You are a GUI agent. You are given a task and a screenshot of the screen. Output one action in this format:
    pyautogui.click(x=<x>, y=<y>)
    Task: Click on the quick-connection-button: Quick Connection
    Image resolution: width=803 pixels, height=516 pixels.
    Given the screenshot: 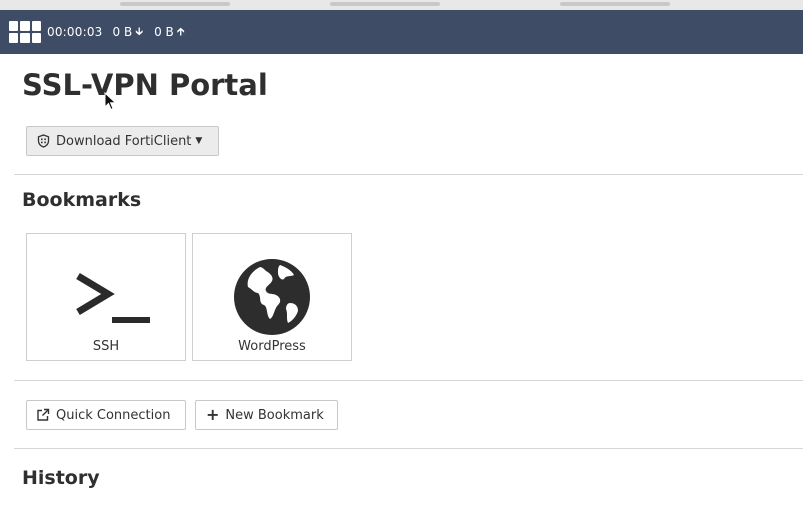 What is the action you would take?
    pyautogui.click(x=106, y=415)
    